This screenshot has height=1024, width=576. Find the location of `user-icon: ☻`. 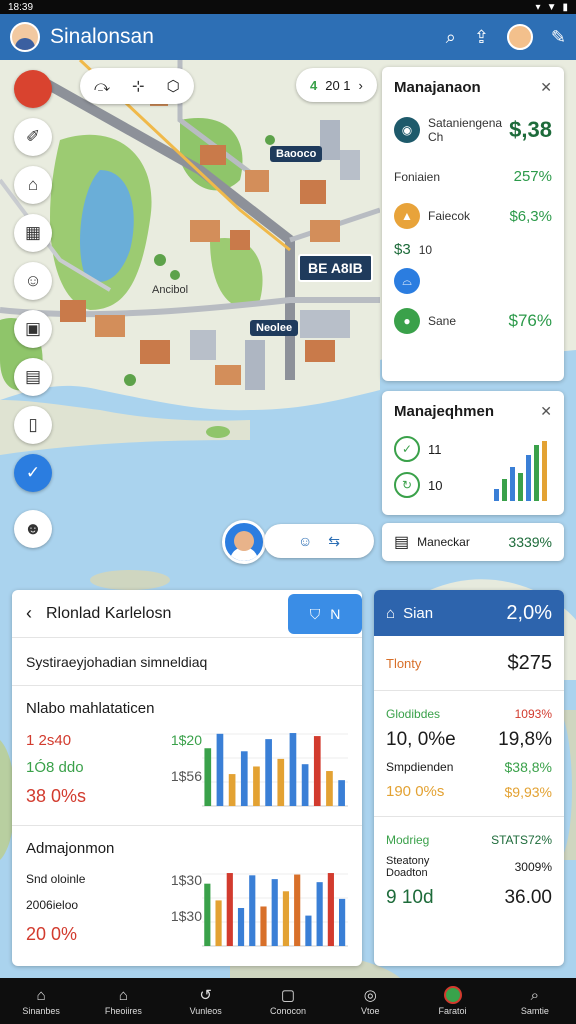

user-icon: ☻ is located at coordinates (33, 528).